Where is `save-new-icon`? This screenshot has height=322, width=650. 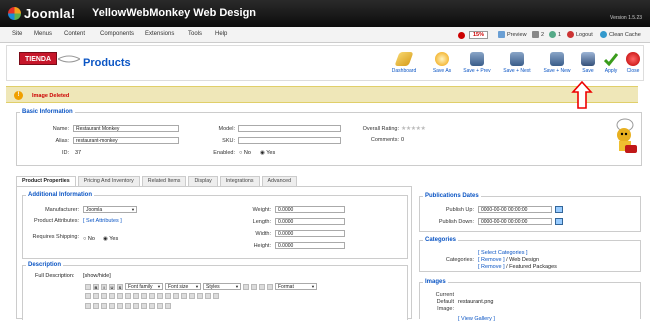 save-new-icon is located at coordinates (557, 59).